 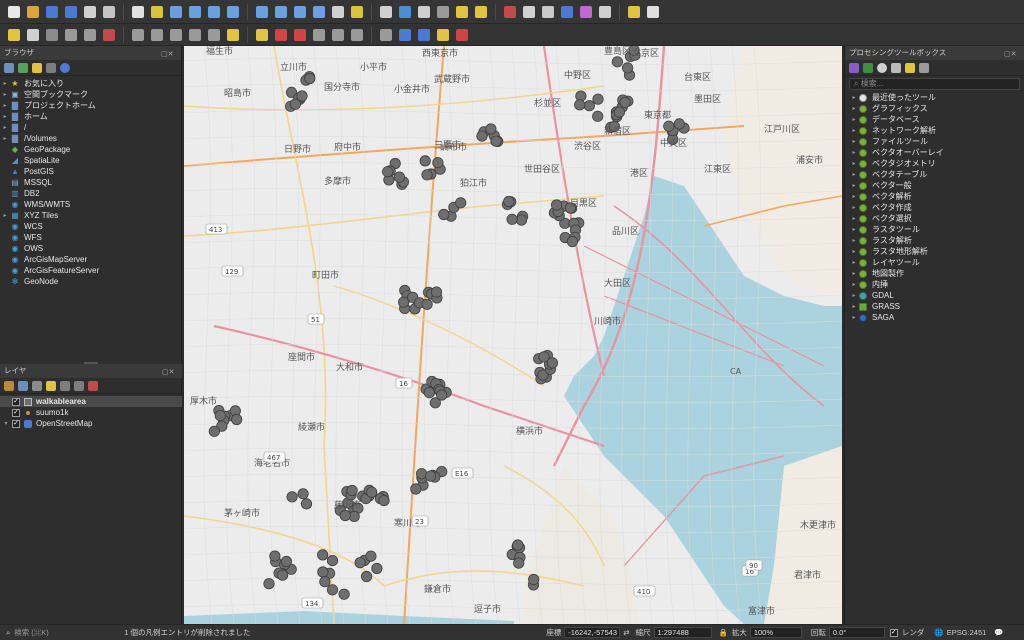 I want to click on select-by-value-icon, so click(x=481, y=12).